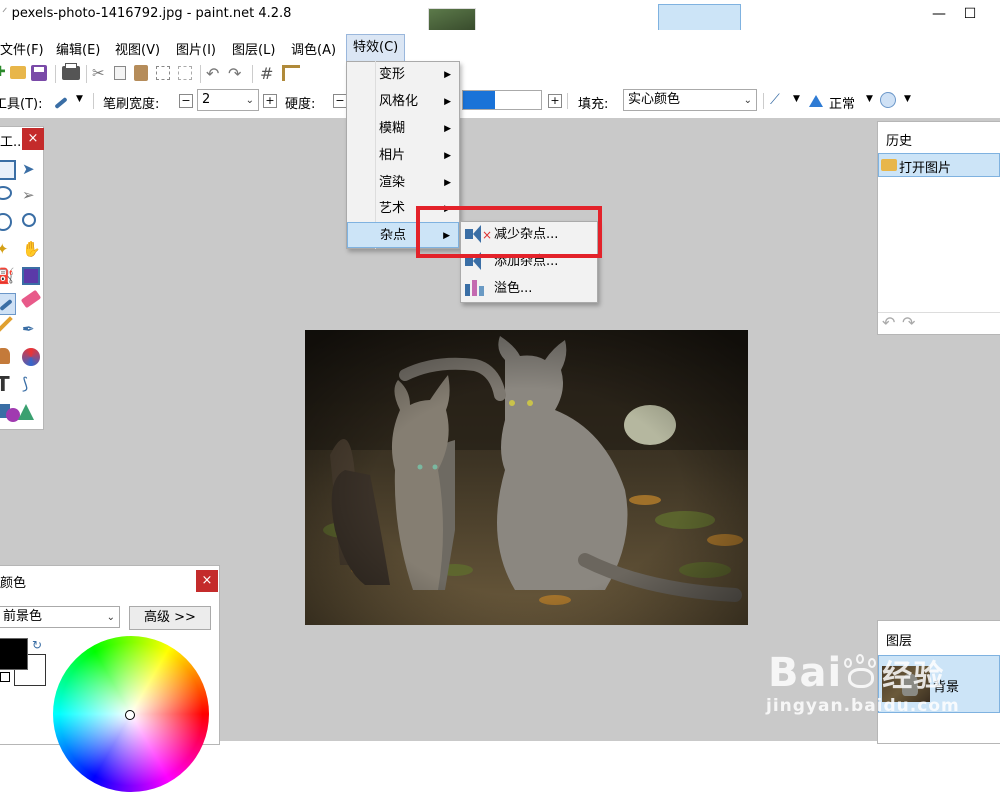 Image resolution: width=1000 pixels, height=792 pixels. What do you see at coordinates (237, 73) in the screenshot?
I see `redo-icon: ↷` at bounding box center [237, 73].